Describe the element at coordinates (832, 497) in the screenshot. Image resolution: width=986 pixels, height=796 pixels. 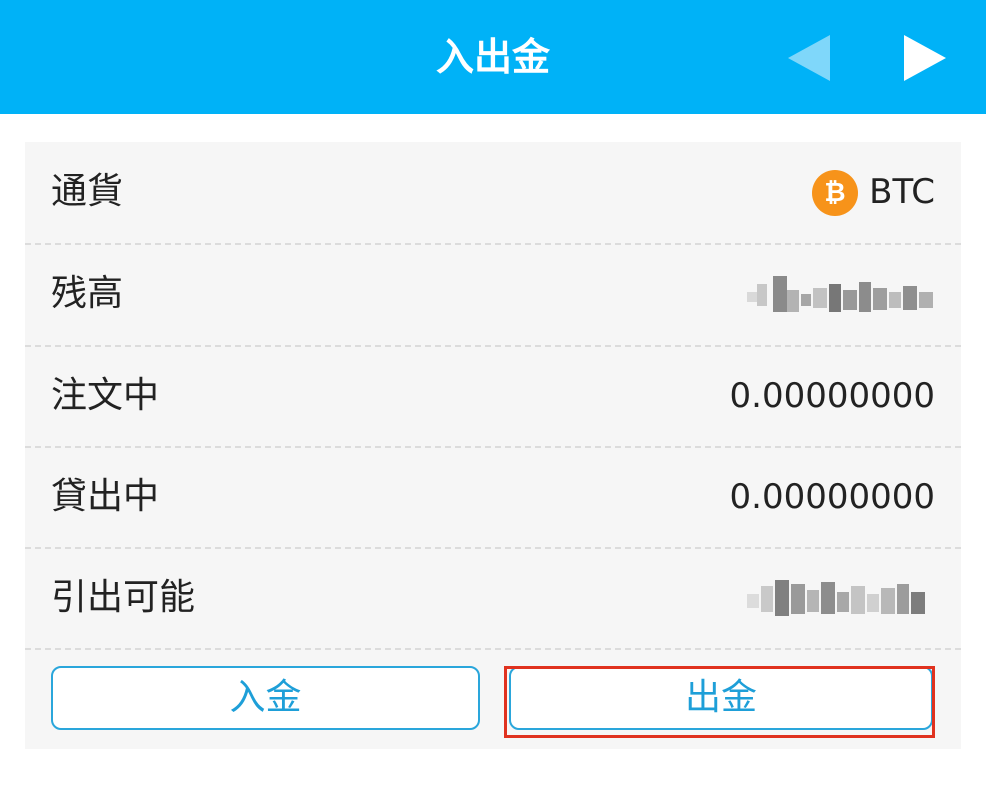
I see `lending-value: 0.00000000` at that location.